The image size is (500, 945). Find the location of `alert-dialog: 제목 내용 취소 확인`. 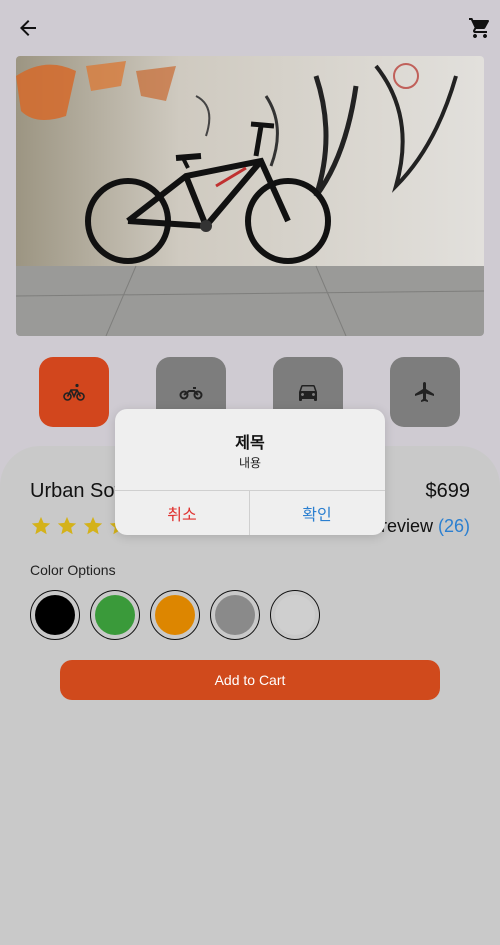

alert-dialog: 제목 내용 취소 확인 is located at coordinates (250, 472).